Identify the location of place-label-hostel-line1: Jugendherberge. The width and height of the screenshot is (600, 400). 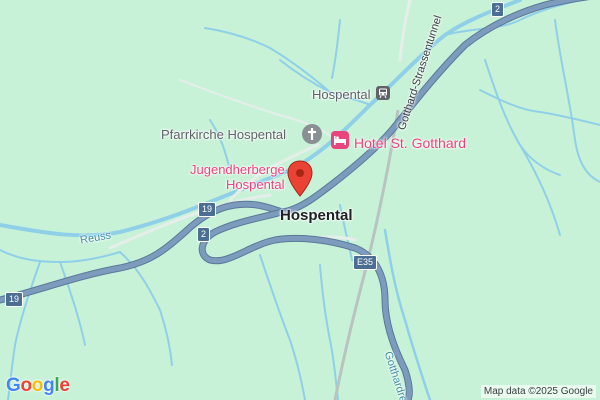
(237, 169).